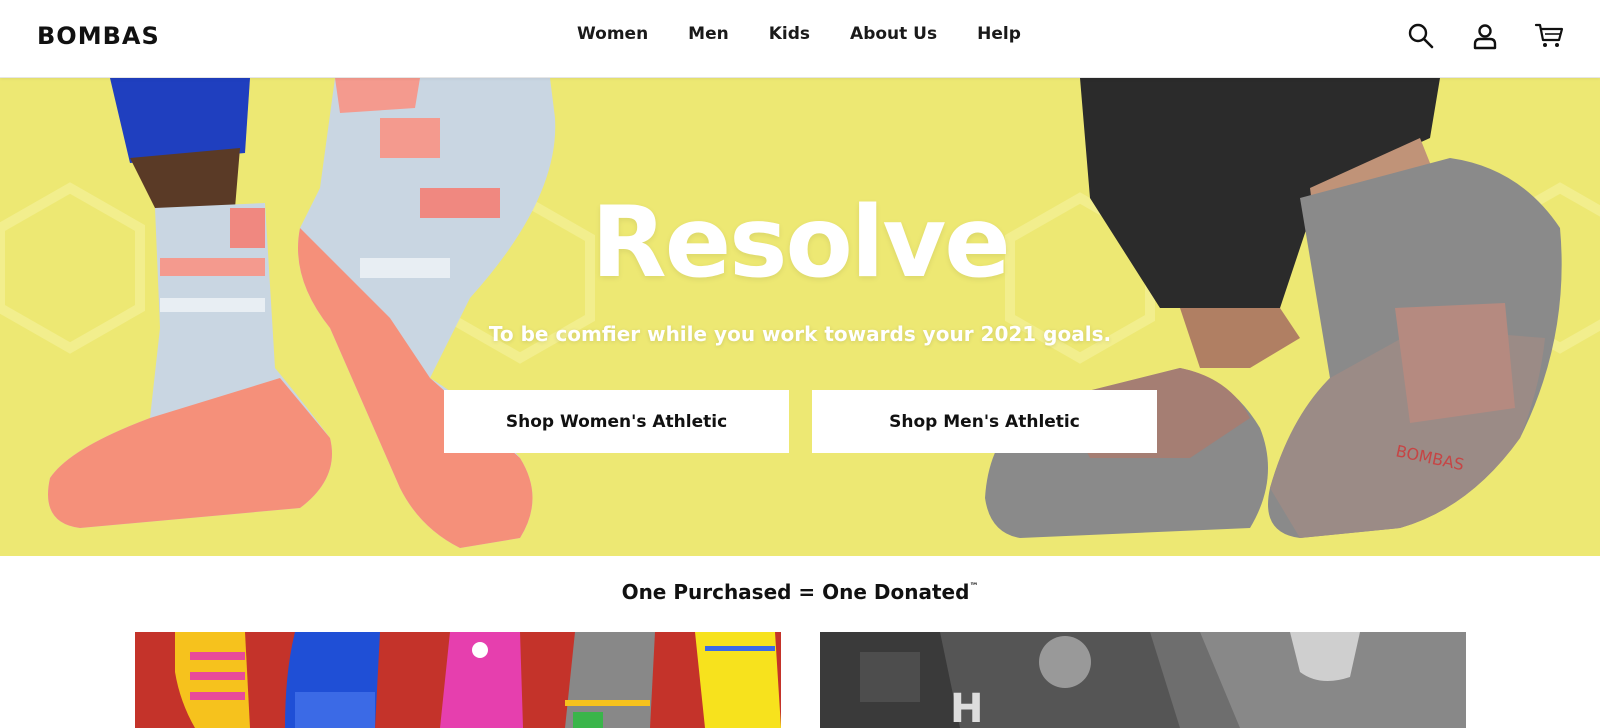 This screenshot has width=1600, height=728. I want to click on main-nav: Women Men Kids About Us Help, so click(799, 34).